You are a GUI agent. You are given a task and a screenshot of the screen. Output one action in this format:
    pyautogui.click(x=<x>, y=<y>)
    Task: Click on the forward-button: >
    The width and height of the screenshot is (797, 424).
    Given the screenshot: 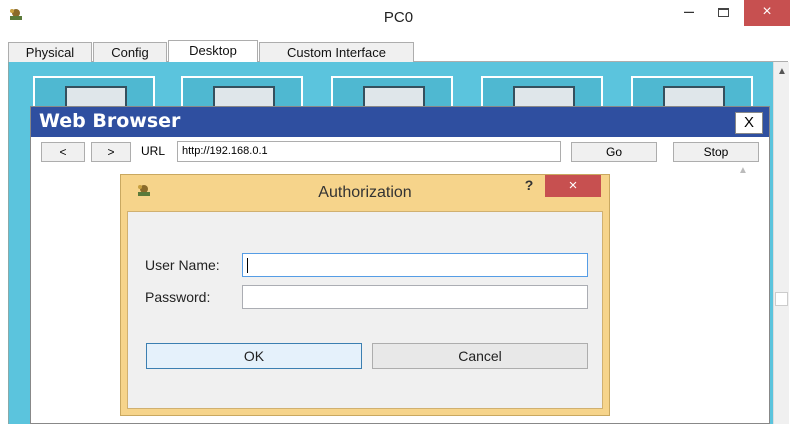 What is the action you would take?
    pyautogui.click(x=111, y=152)
    